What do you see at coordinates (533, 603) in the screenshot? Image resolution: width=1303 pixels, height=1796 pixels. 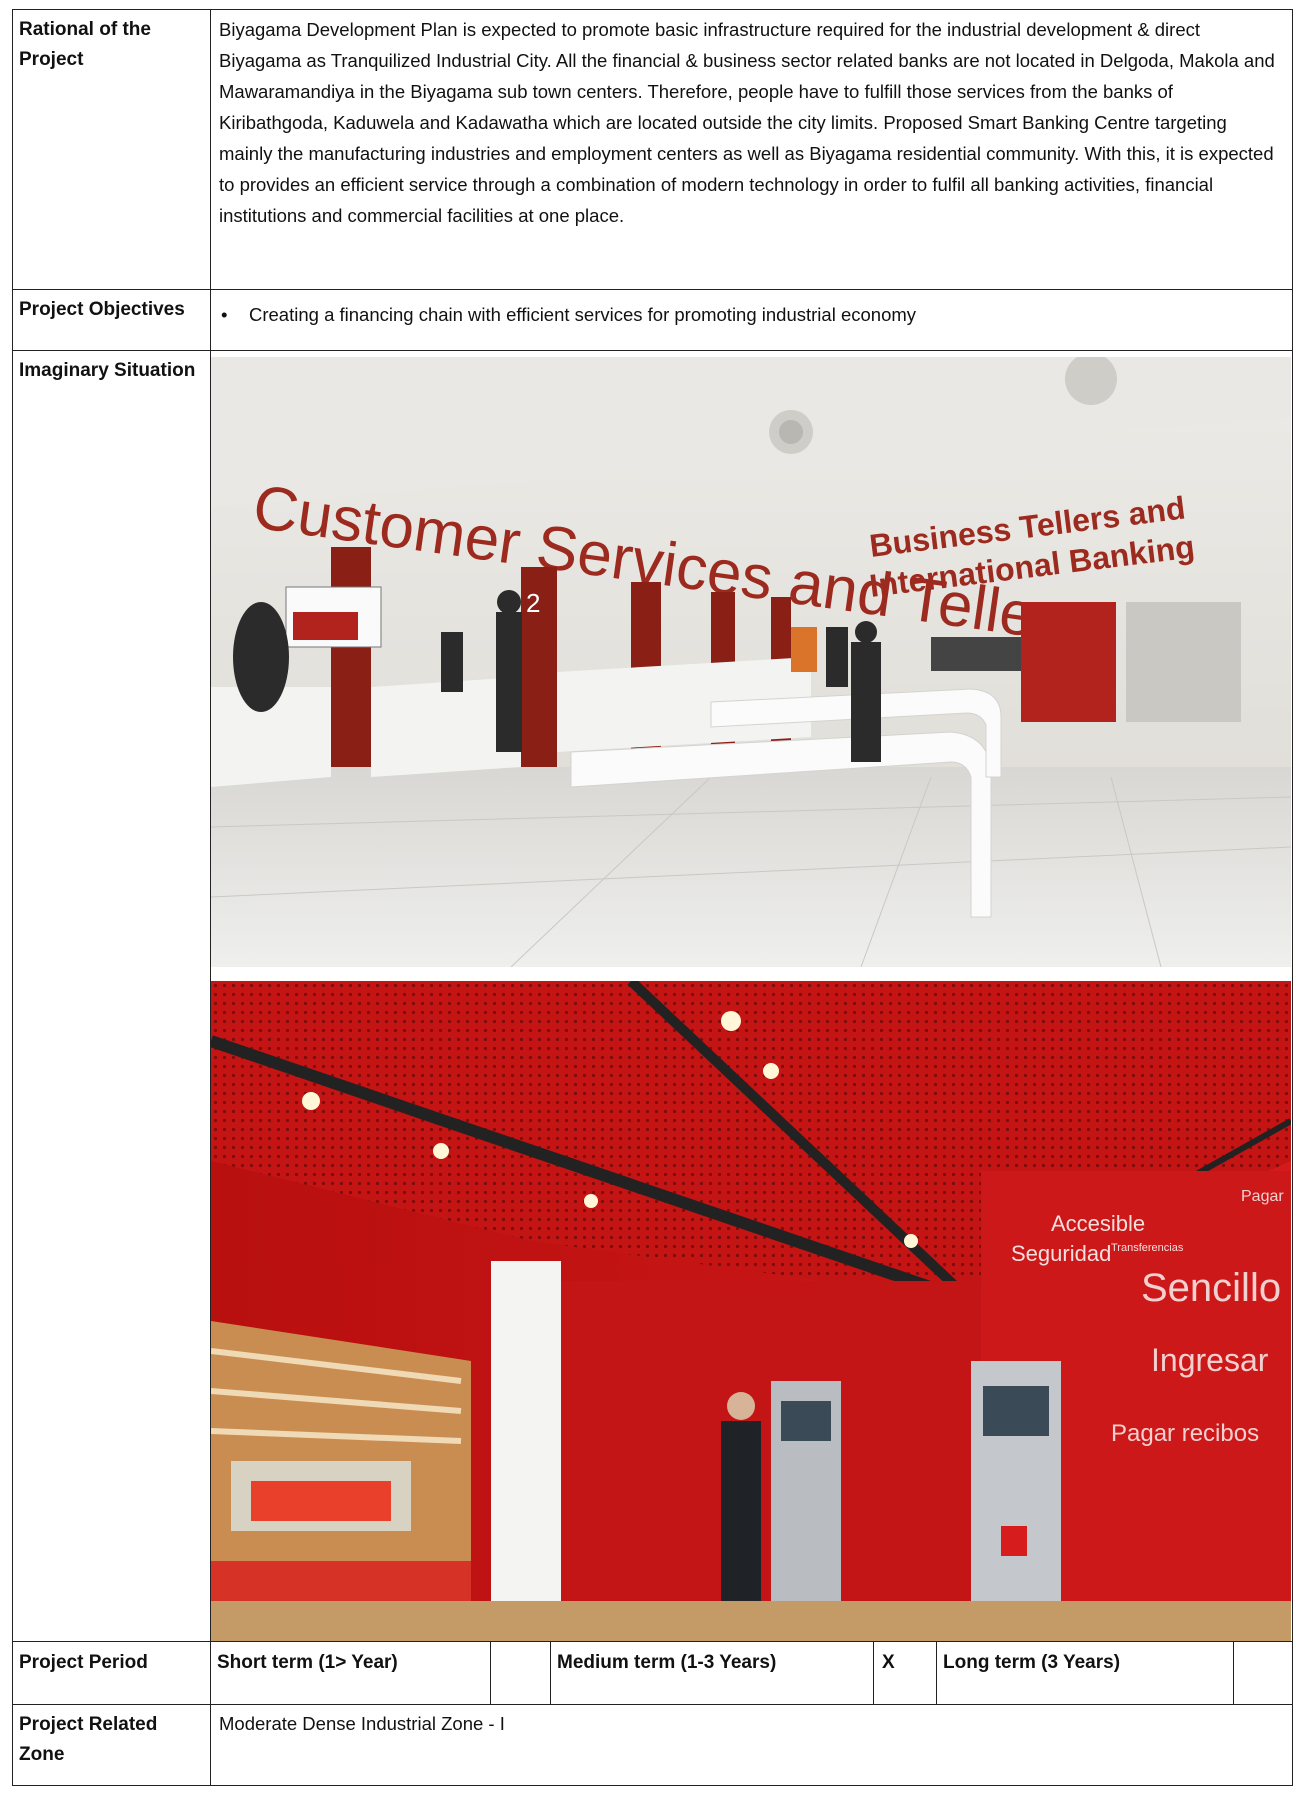 I see `counter-number: 2` at bounding box center [533, 603].